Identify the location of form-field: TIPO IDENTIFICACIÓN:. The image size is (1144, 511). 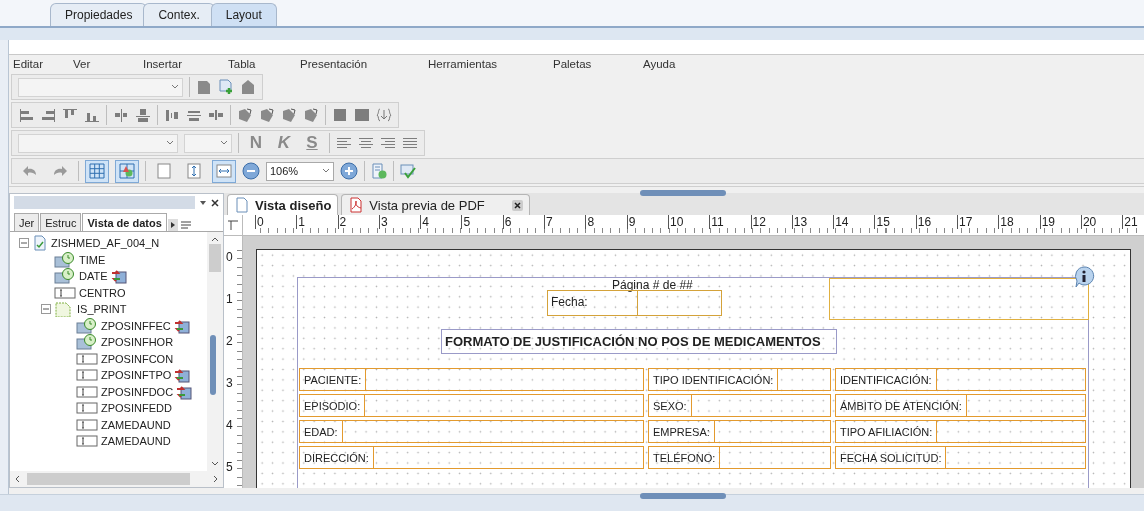
(739, 379).